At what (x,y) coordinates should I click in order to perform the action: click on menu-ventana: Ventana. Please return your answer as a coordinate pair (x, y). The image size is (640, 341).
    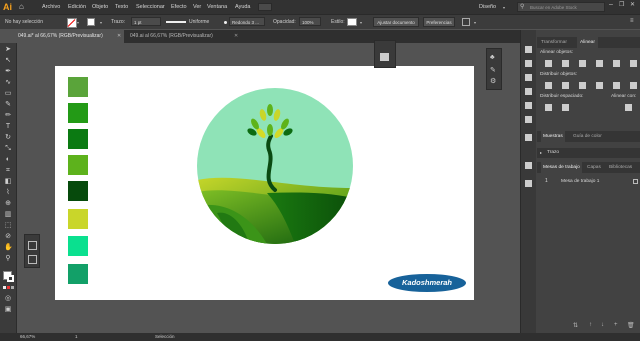
    Looking at the image, I should click on (217, 7).